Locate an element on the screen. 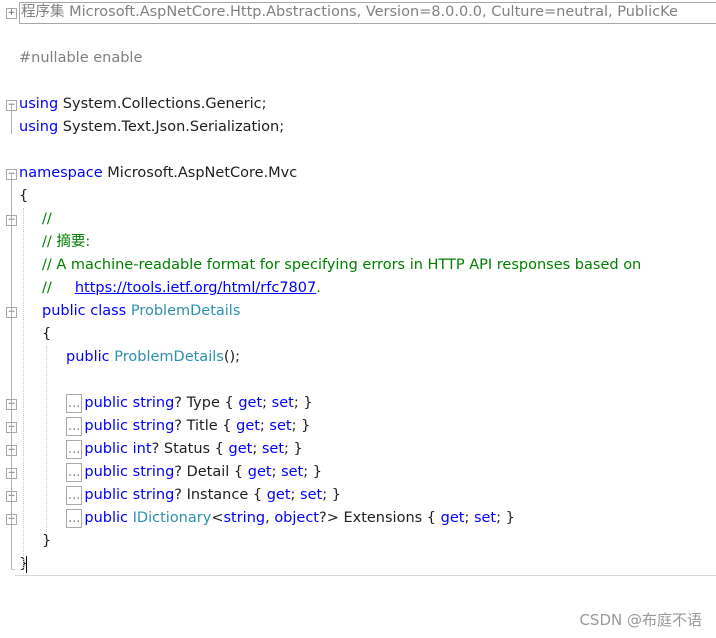 This screenshot has height=638, width=716. property-name: ? Detail { is located at coordinates (211, 472).